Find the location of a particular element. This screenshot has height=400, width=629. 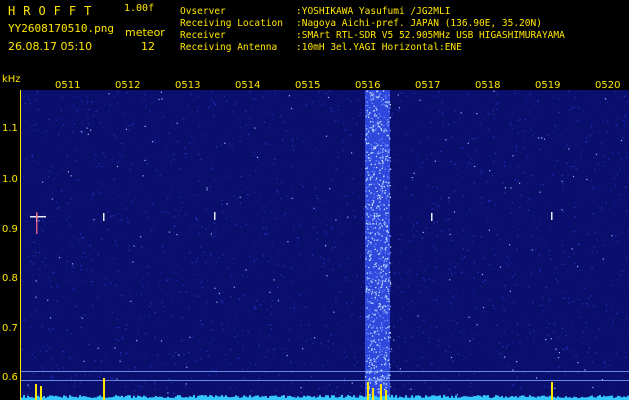

observer-label: Ovserver is located at coordinates (203, 11).